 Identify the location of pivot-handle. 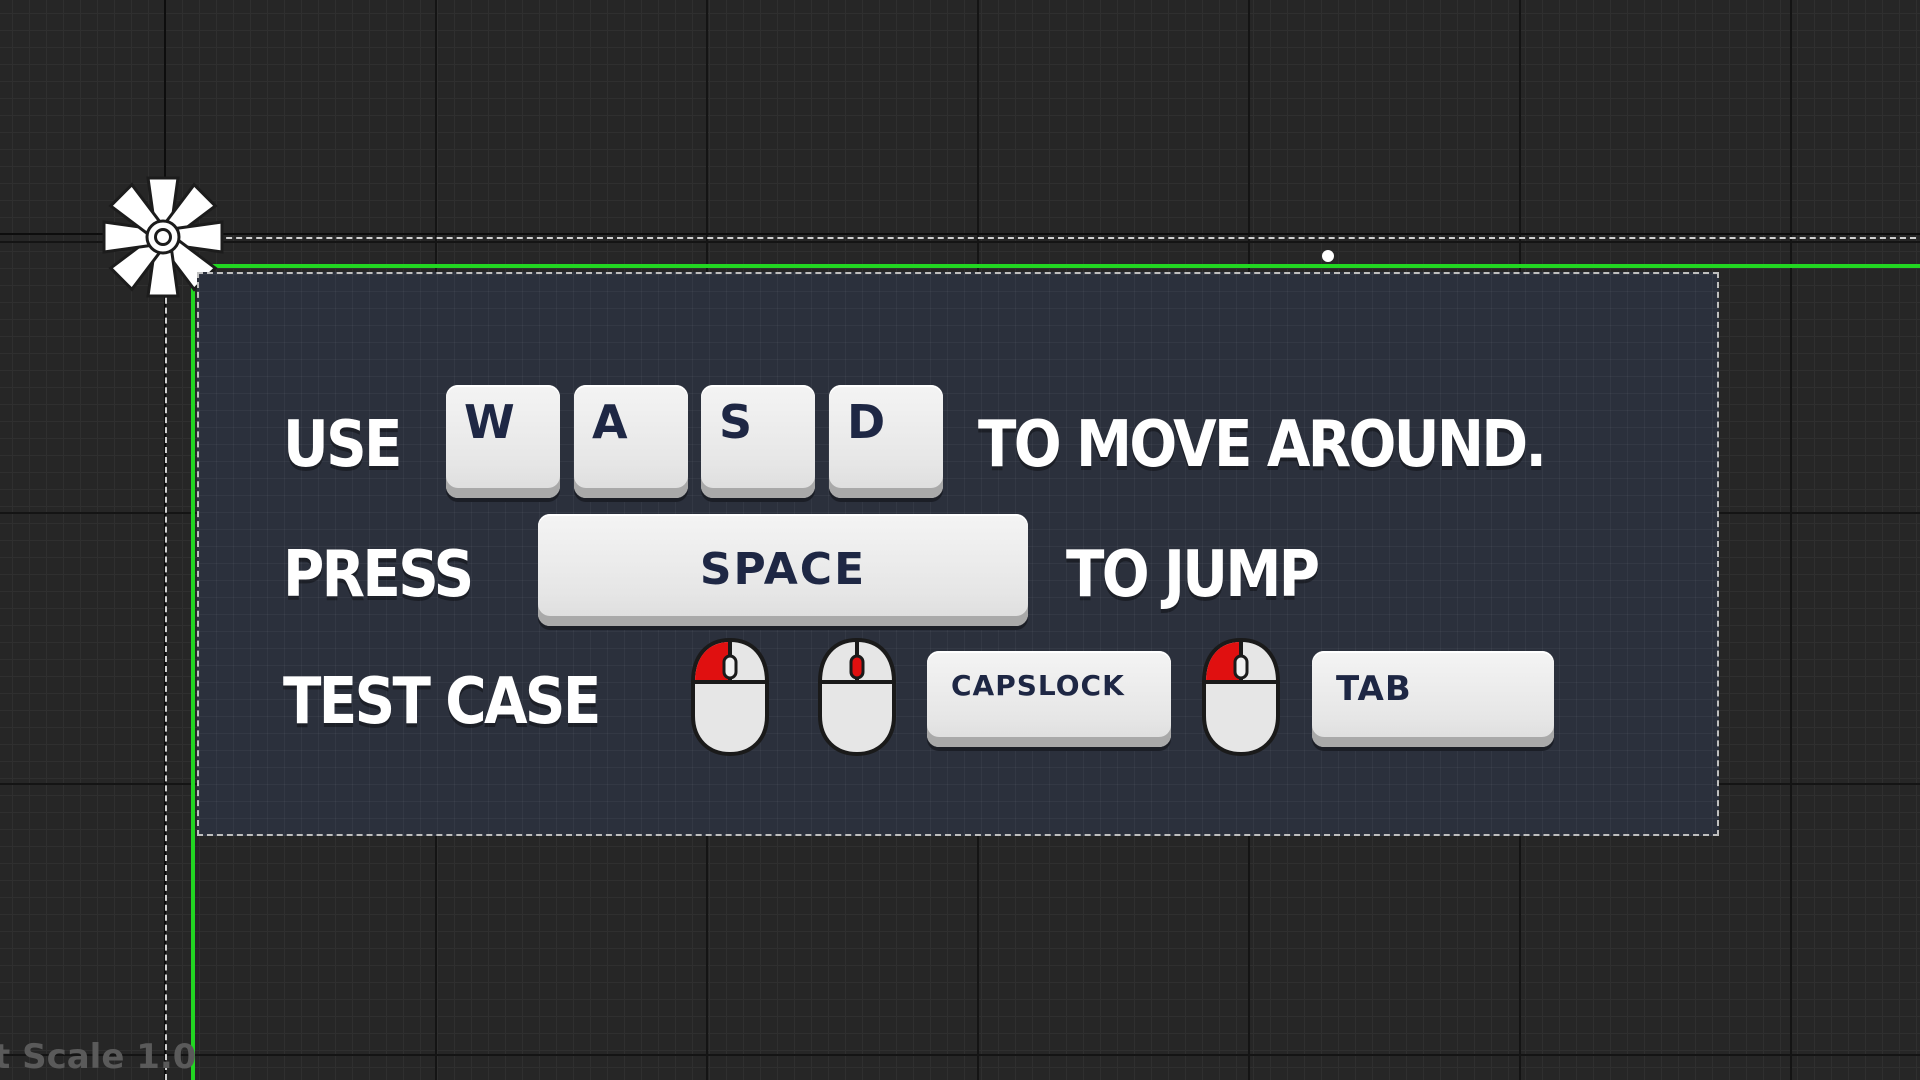
(1328, 256).